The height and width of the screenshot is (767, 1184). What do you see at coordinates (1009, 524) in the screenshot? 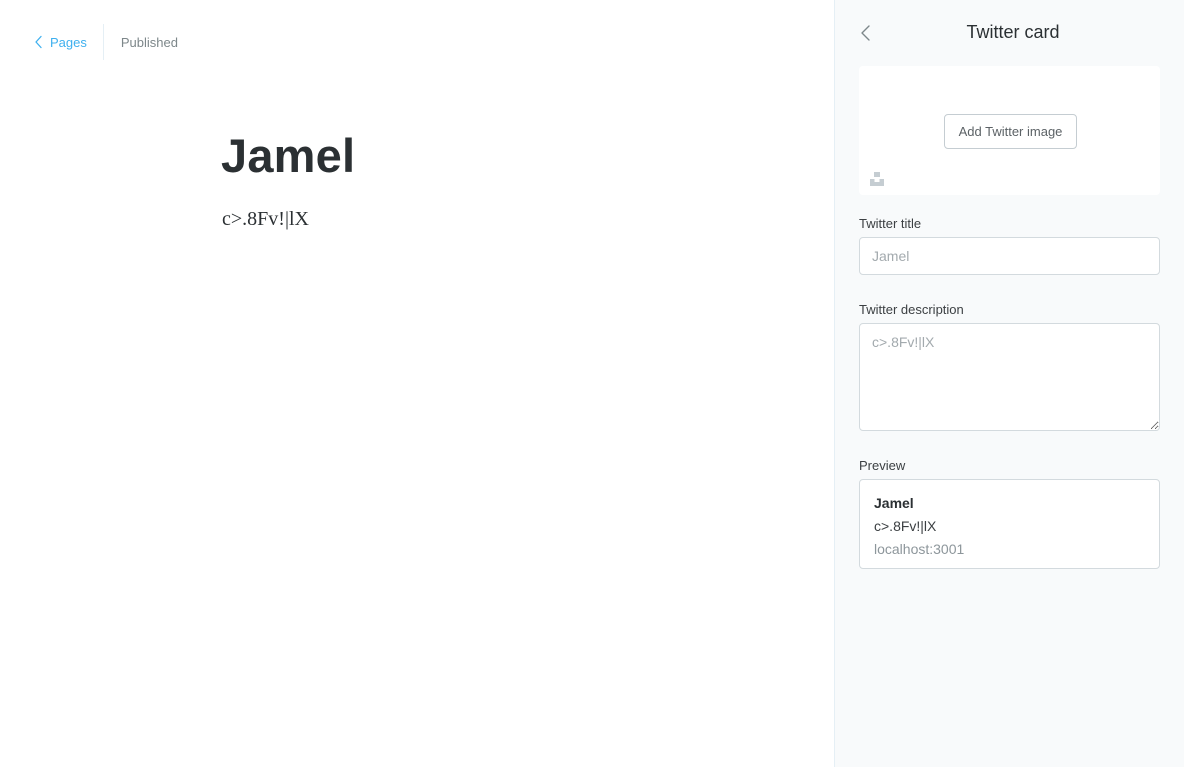
I see `twitter-preview-card: Jamel c>.8Fv!|lX localhost:3001` at bounding box center [1009, 524].